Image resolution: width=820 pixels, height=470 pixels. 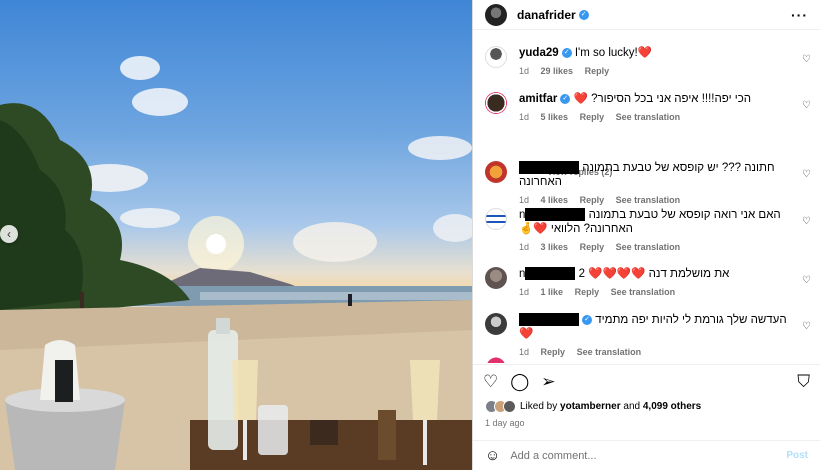 I want to click on post-date: 1 day ago, so click(x=505, y=423).